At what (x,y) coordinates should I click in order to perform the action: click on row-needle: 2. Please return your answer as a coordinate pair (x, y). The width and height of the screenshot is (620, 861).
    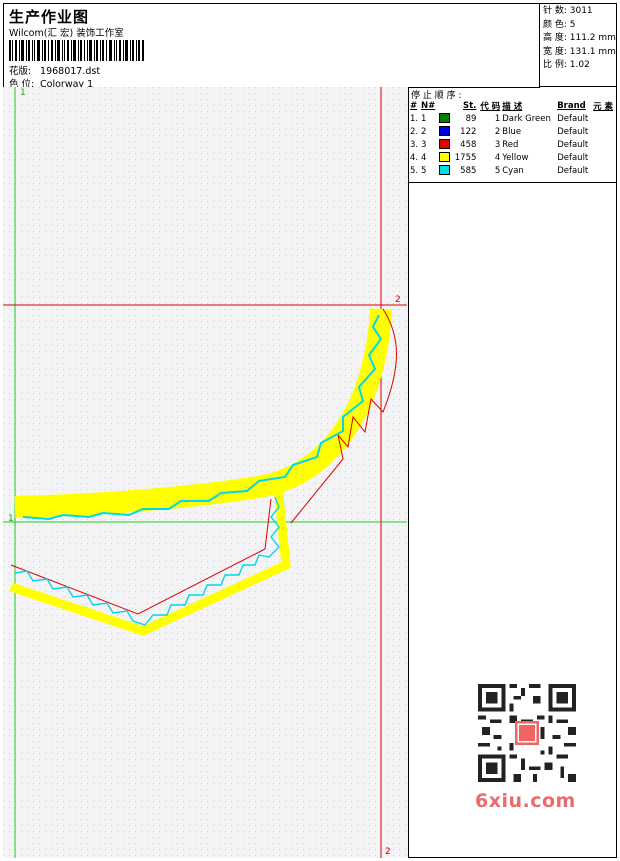
    Looking at the image, I should click on (423, 131).